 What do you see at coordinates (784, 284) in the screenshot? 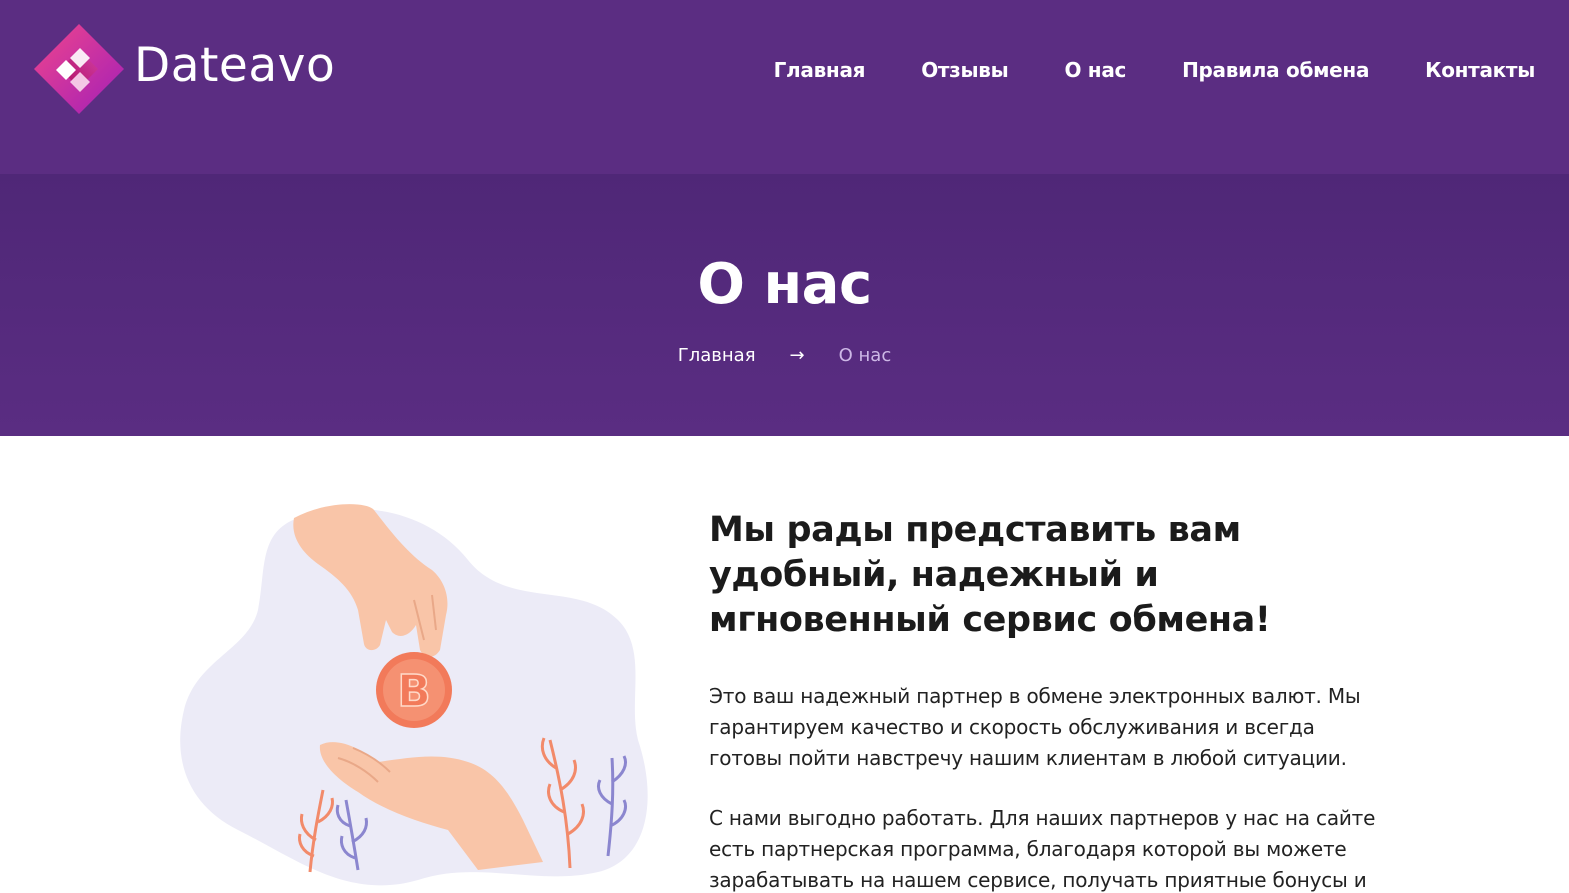
I see `page-title: О нас` at bounding box center [784, 284].